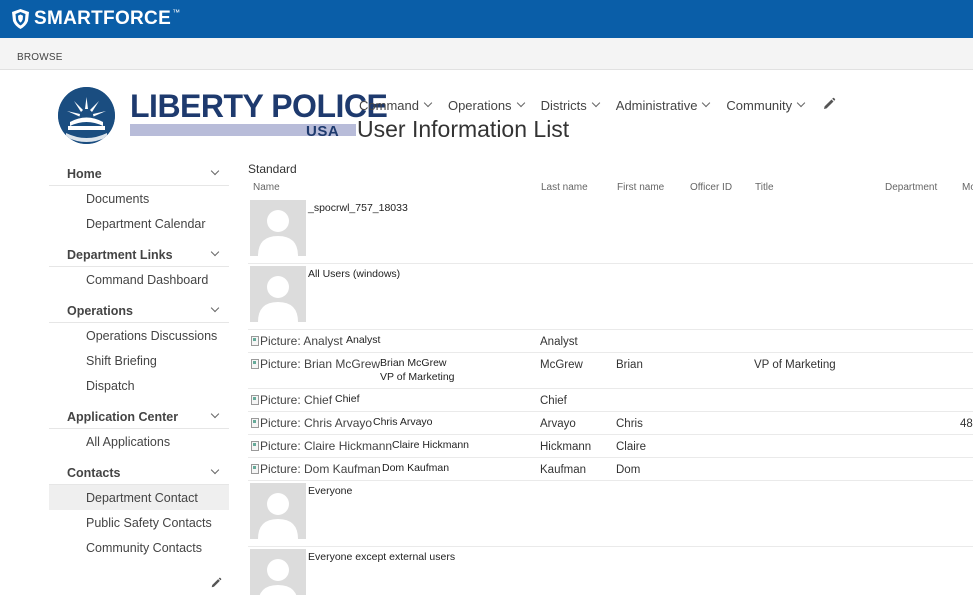 The height and width of the screenshot is (595, 973). What do you see at coordinates (139, 472) in the screenshot?
I see `nav-section-contacts: Contacts` at bounding box center [139, 472].